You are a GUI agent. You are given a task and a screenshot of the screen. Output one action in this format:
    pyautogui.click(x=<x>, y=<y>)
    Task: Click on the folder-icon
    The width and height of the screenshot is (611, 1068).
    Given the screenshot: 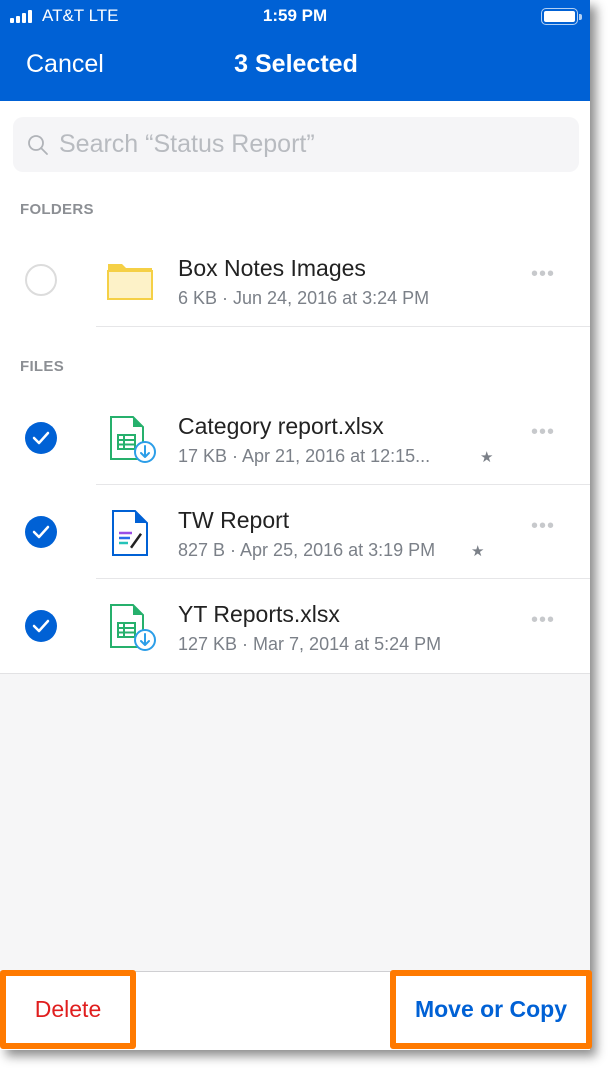 What is the action you would take?
    pyautogui.click(x=130, y=282)
    